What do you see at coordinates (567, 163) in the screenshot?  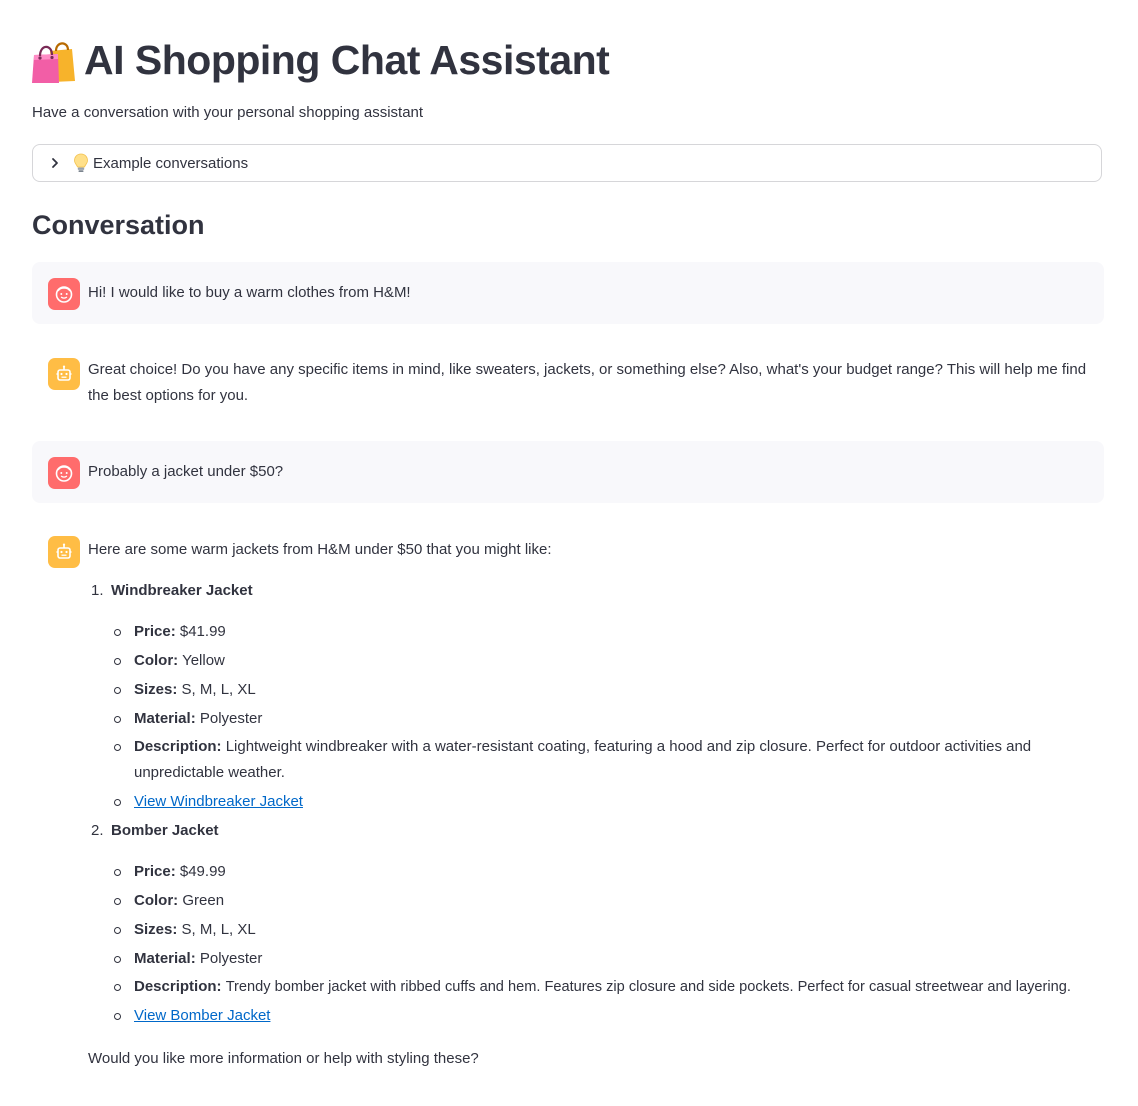 I see `example-conversations-expander: Example conversations` at bounding box center [567, 163].